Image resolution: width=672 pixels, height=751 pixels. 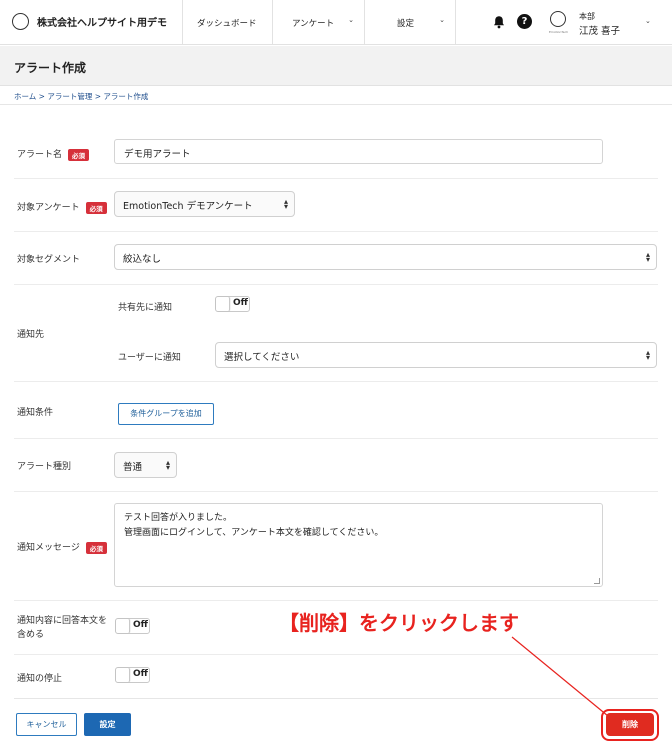 What do you see at coordinates (149, 358) in the screenshot?
I see `user-notify-label: ユーザーに通知` at bounding box center [149, 358].